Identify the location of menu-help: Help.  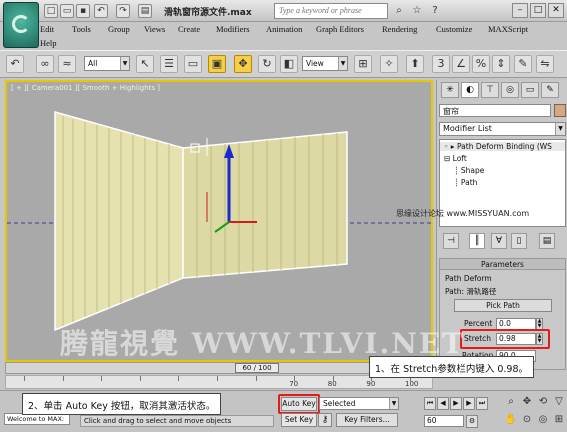
(48, 43).